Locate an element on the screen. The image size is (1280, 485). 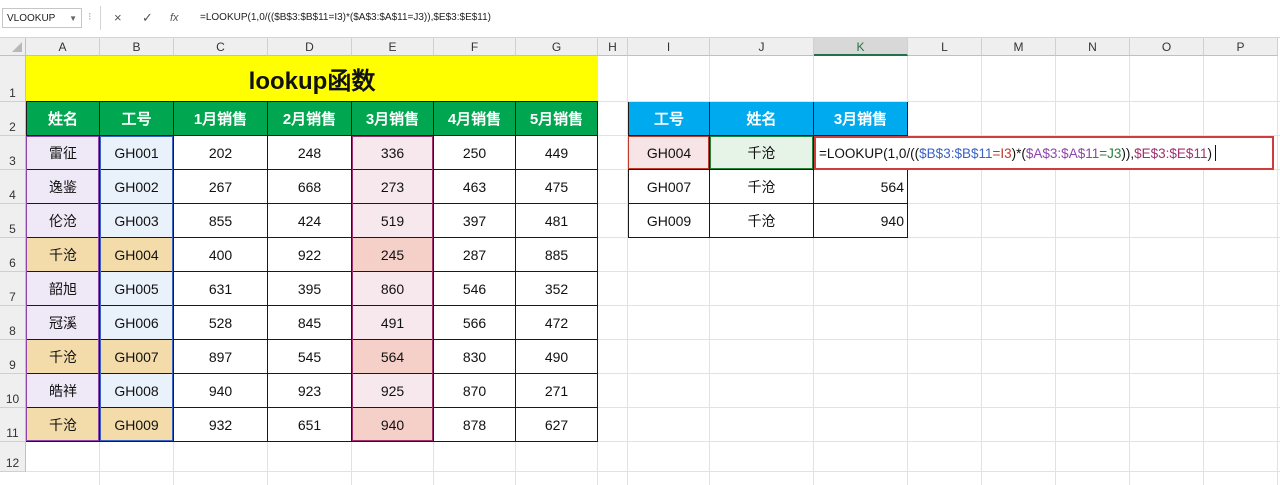
select-all-corner is located at coordinates (13, 47).